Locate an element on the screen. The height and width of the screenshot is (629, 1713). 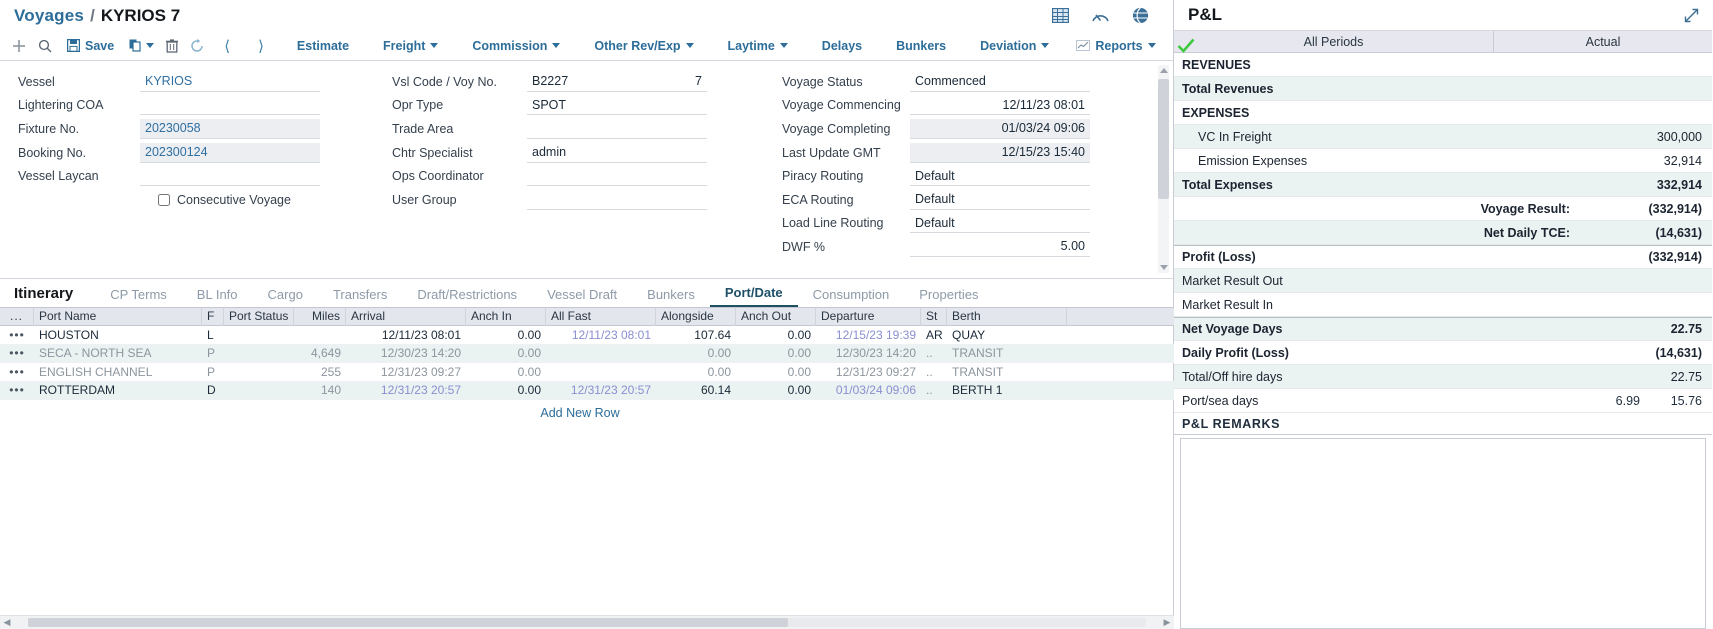
opr-type-input is located at coordinates (617, 105).